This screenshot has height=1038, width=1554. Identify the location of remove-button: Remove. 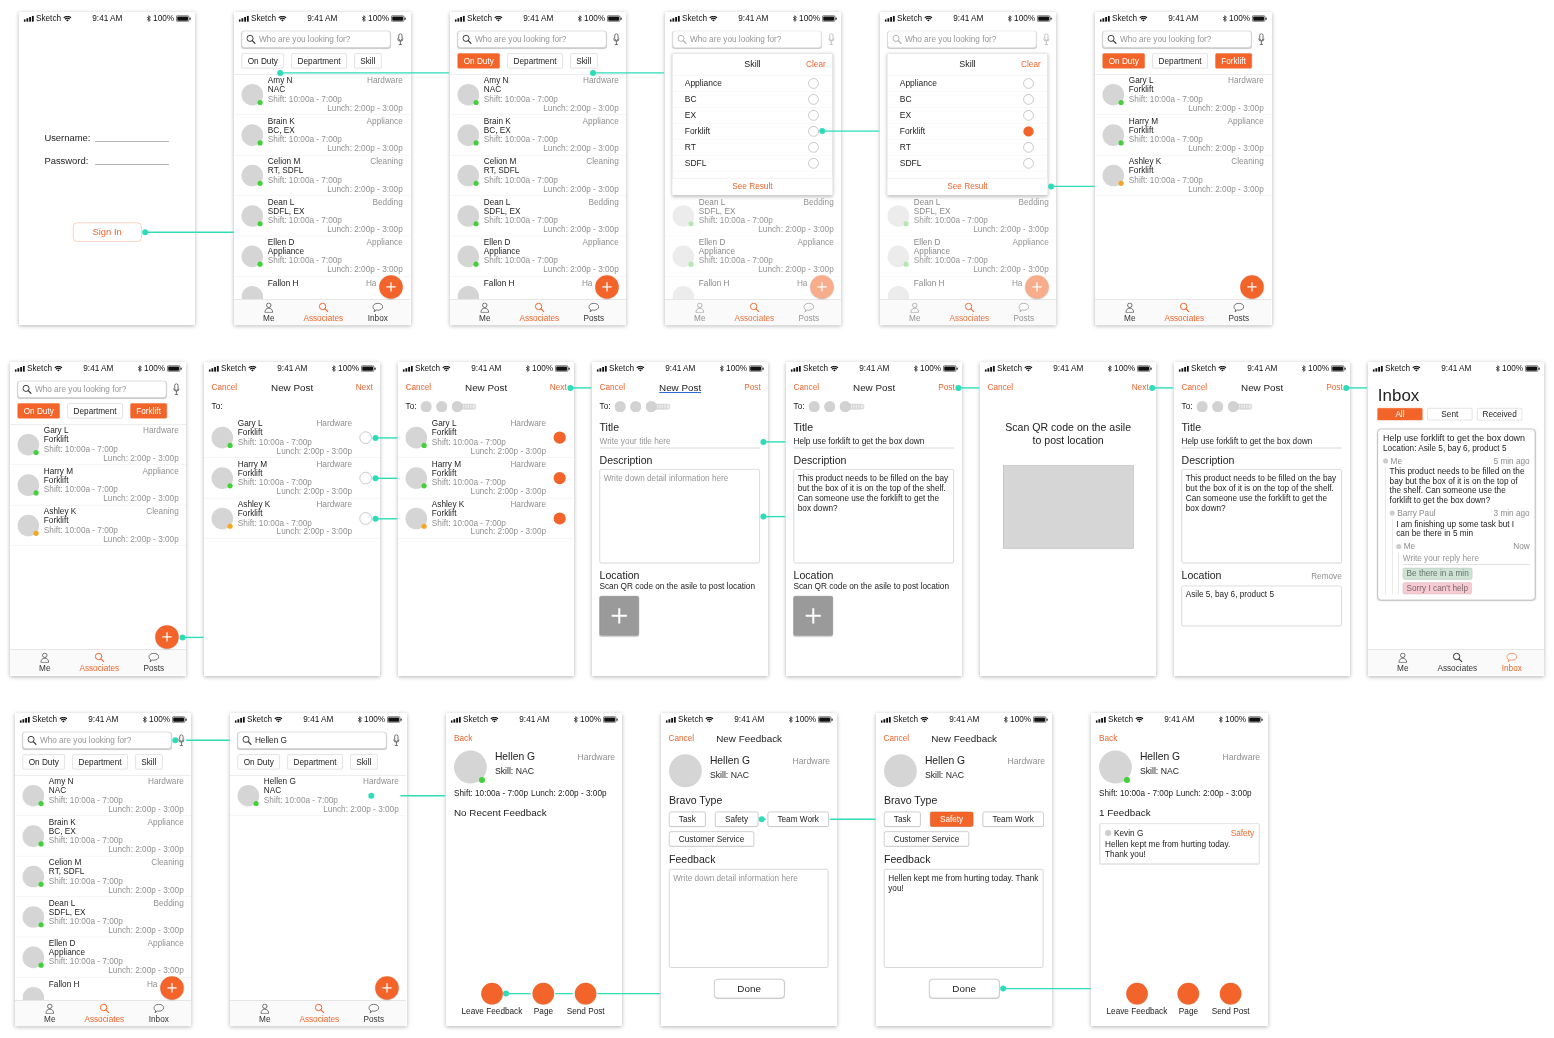
(1326, 576).